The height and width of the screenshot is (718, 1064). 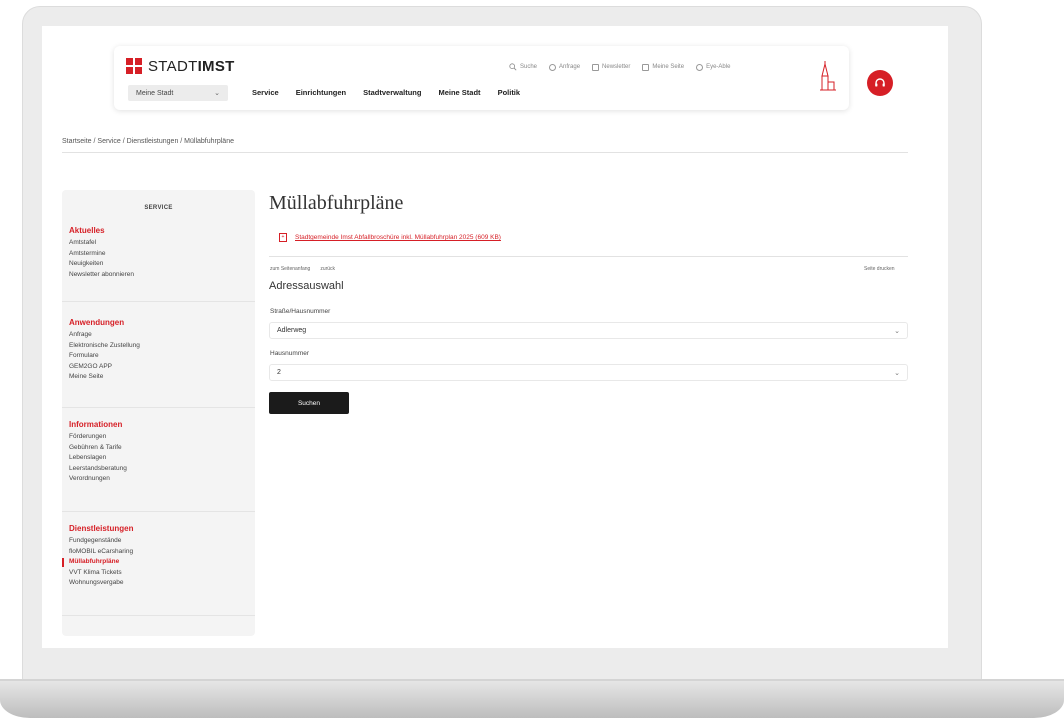 I want to click on util-eye-able-label: Eye-Able, so click(x=718, y=67).